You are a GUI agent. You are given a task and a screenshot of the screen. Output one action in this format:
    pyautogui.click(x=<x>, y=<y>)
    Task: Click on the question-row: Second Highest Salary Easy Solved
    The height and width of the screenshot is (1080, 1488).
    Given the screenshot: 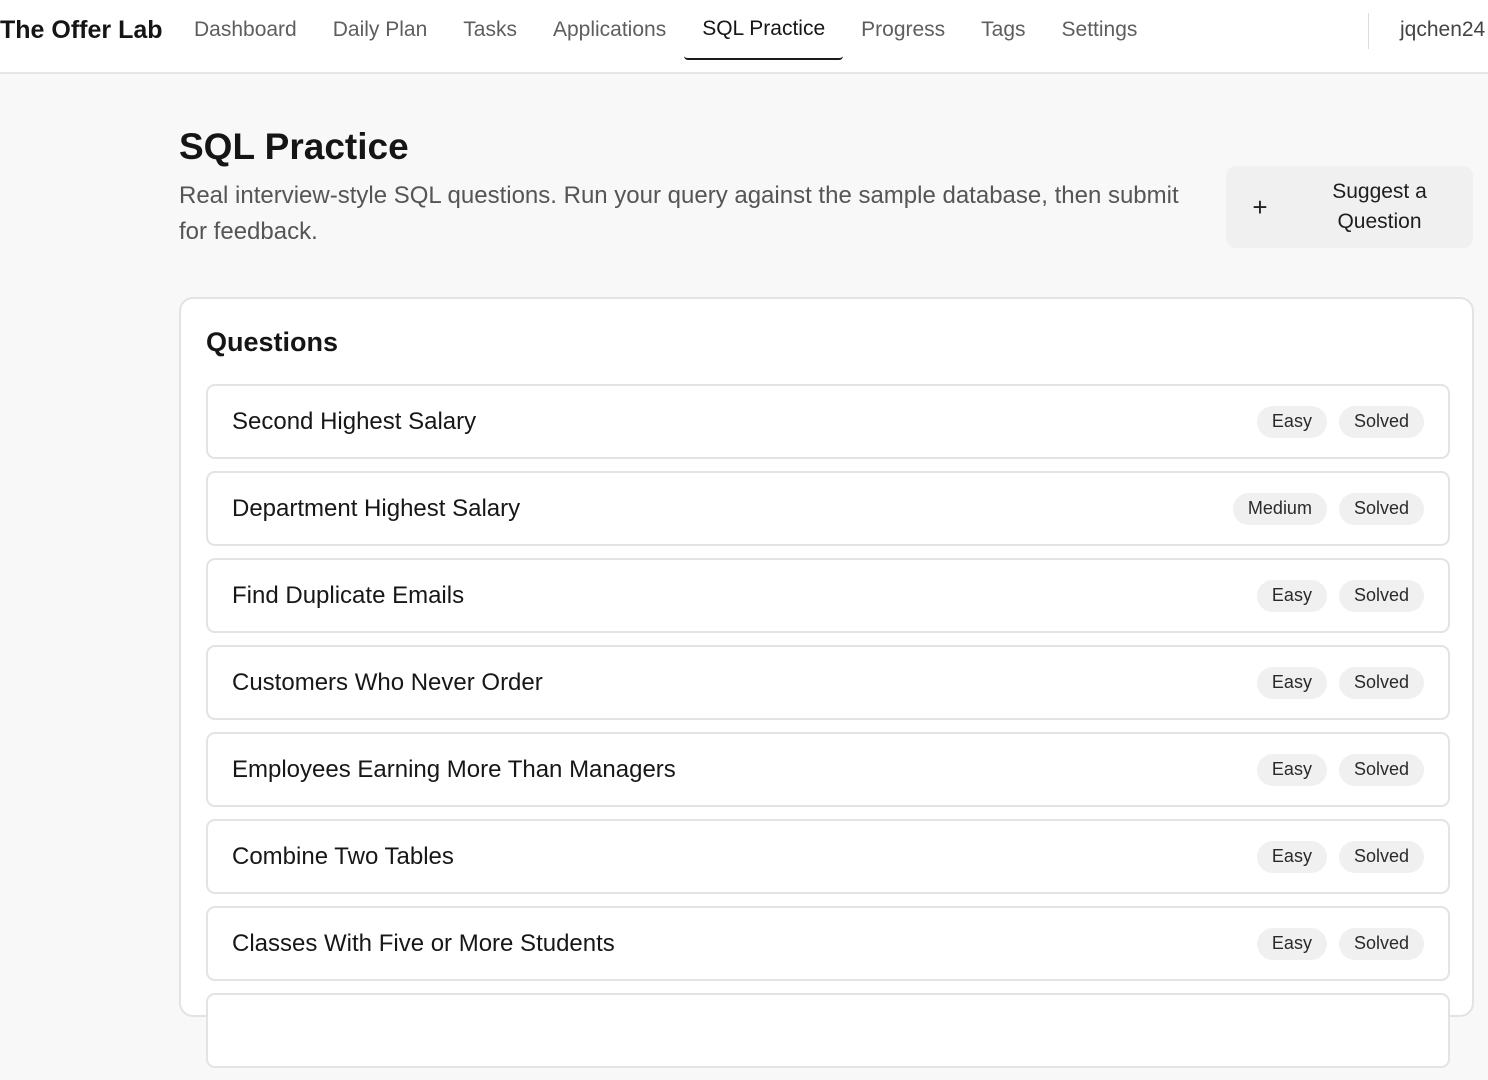 What is the action you would take?
    pyautogui.click(x=828, y=421)
    